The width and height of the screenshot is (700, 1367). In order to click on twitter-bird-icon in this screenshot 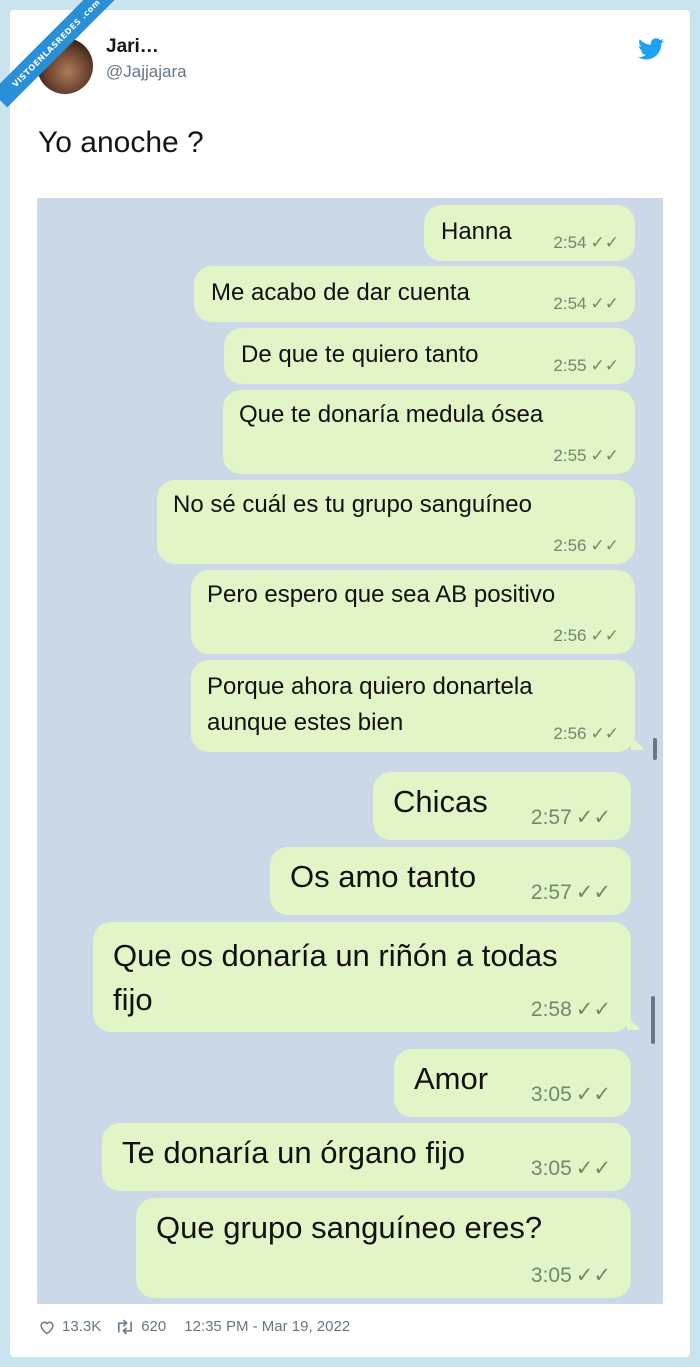, I will do `click(651, 49)`.